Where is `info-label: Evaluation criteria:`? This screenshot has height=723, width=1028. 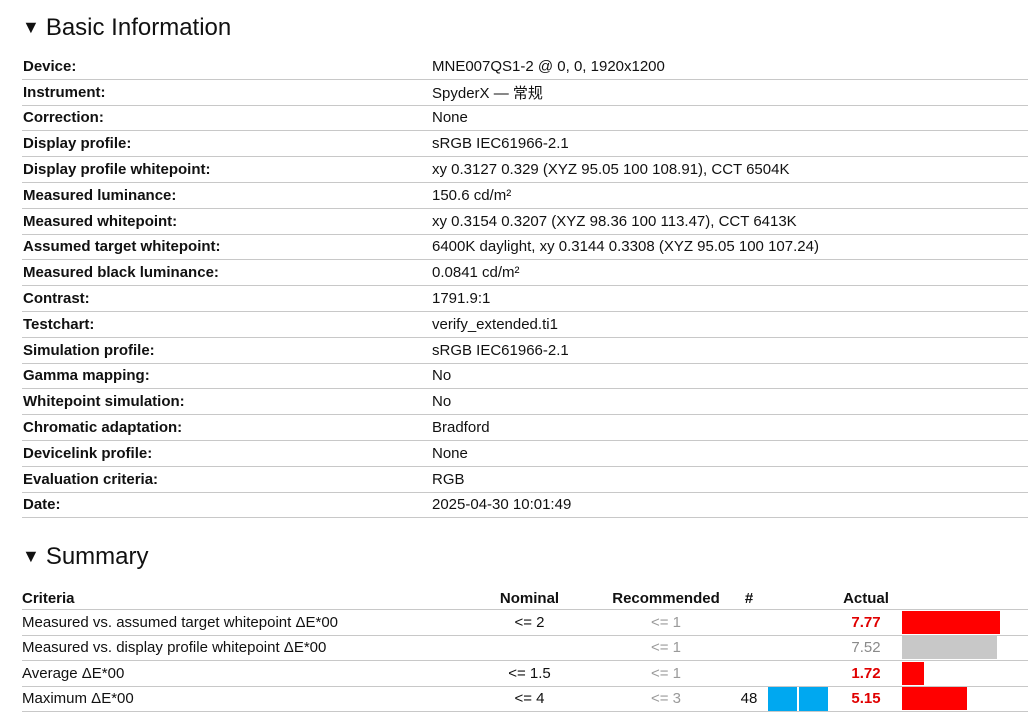 info-label: Evaluation criteria: is located at coordinates (226, 479).